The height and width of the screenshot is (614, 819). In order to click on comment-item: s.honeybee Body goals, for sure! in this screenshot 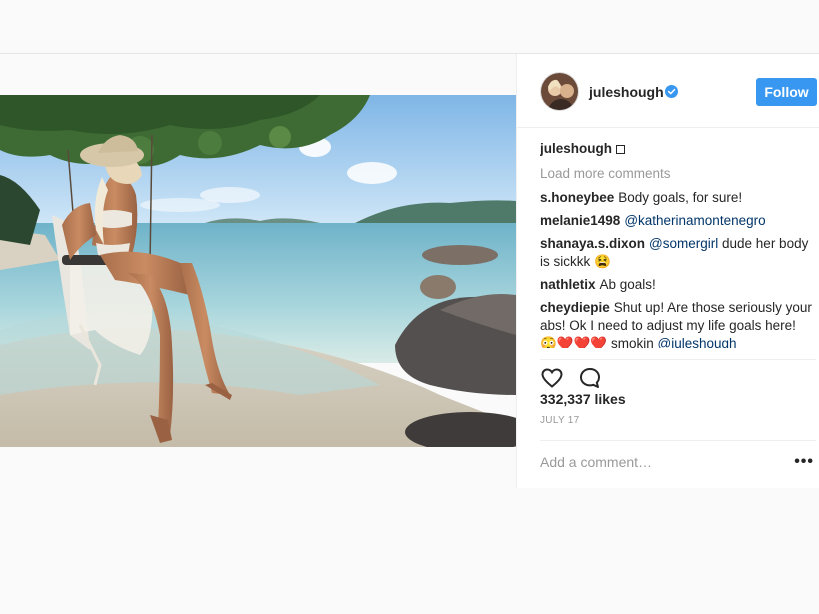, I will do `click(678, 198)`.